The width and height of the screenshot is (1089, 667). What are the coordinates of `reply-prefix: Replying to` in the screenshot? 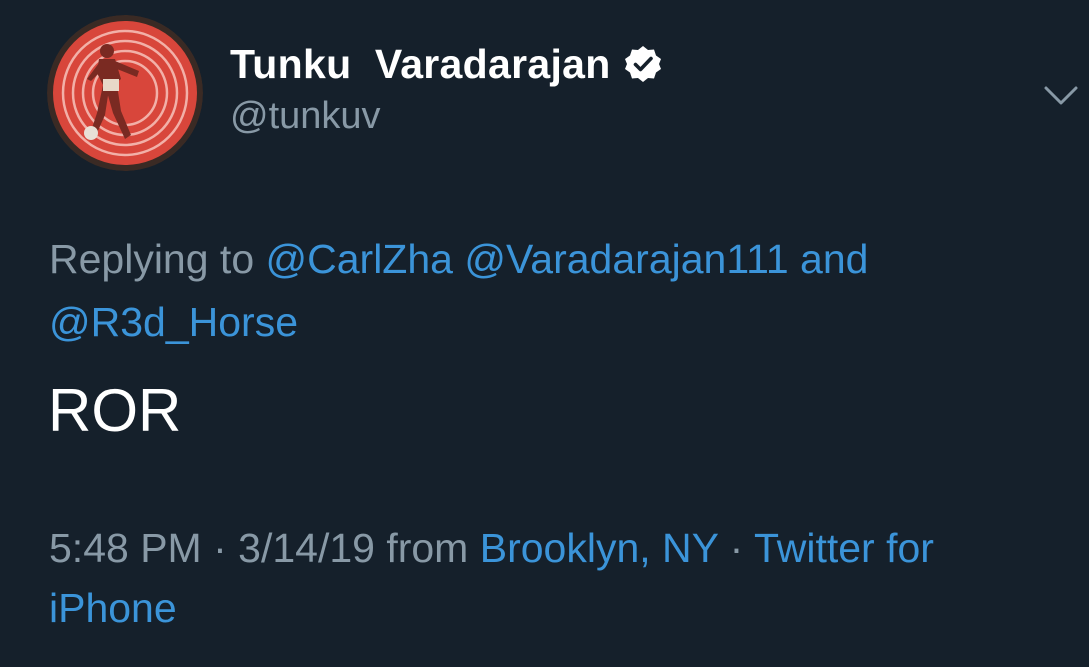 It's located at (157, 259).